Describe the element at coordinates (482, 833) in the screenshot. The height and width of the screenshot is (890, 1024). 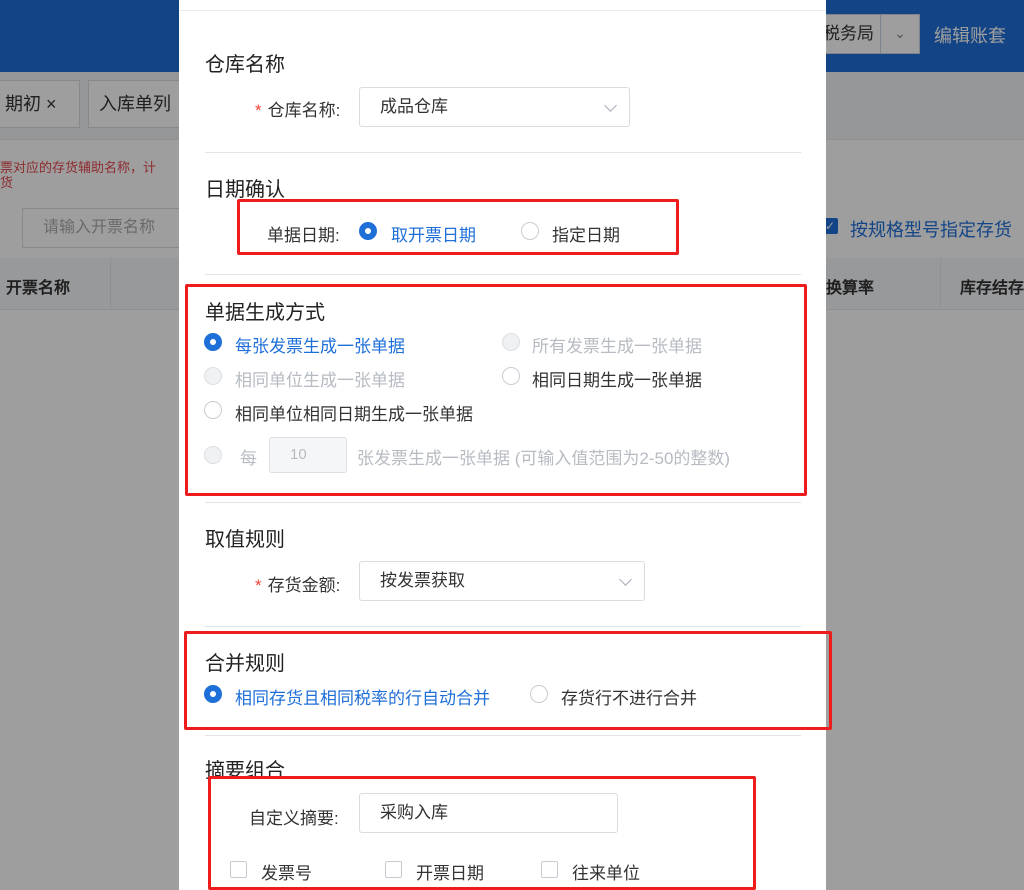
I see `highlight-box-summary` at that location.